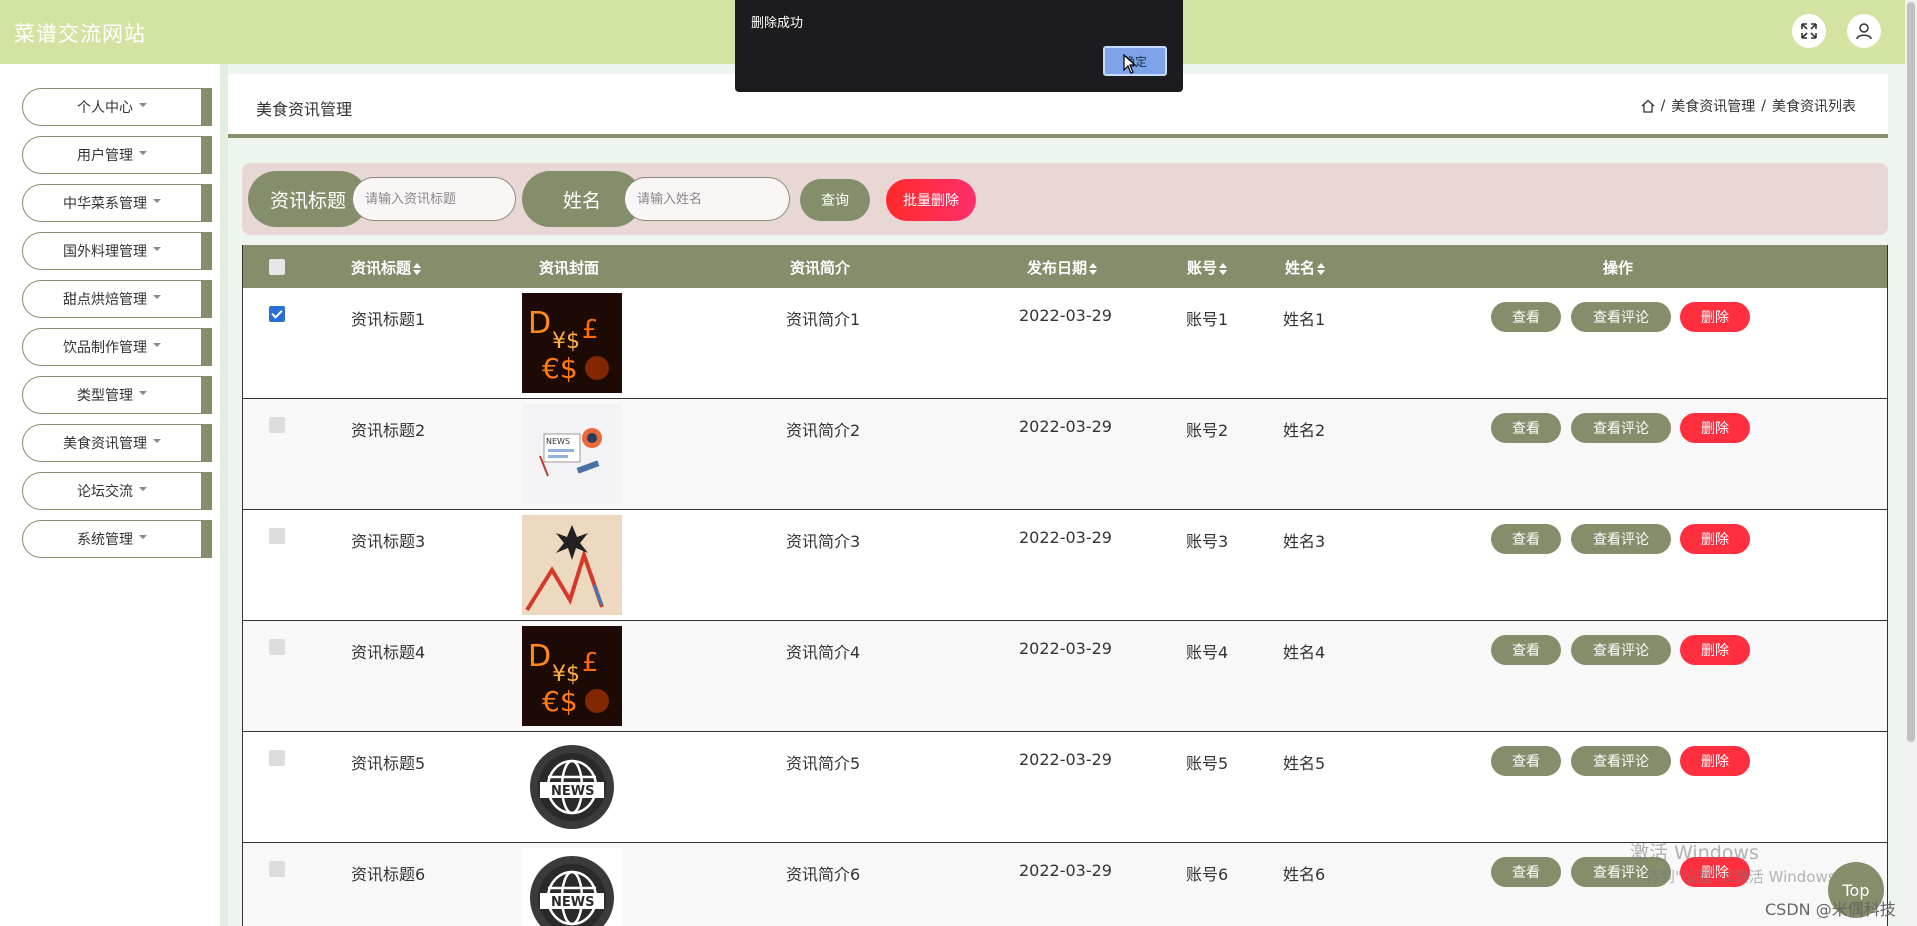 This screenshot has height=926, width=1917. I want to click on query-button: 查询, so click(835, 200).